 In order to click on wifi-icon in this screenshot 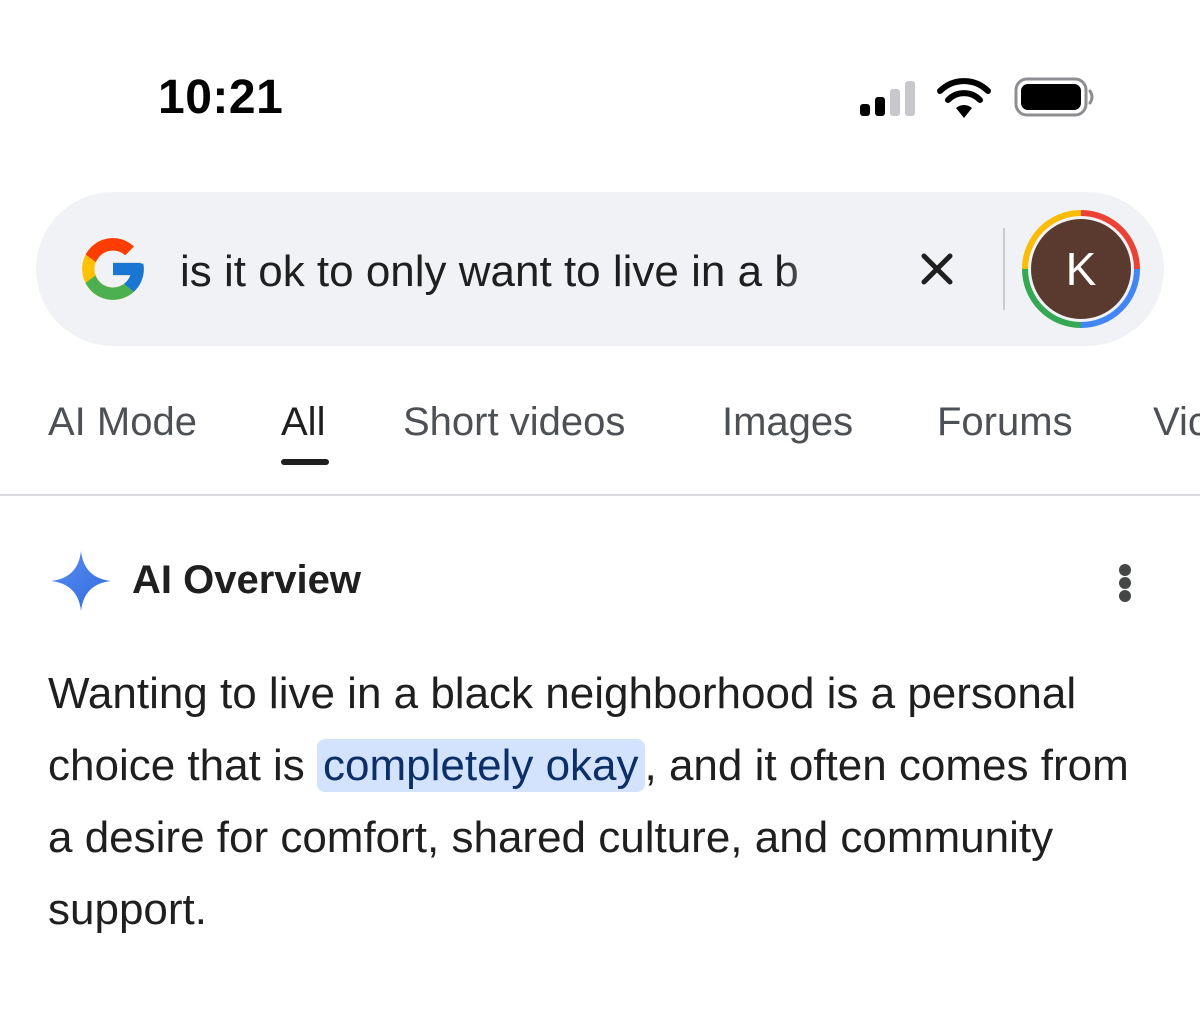, I will do `click(964, 98)`.